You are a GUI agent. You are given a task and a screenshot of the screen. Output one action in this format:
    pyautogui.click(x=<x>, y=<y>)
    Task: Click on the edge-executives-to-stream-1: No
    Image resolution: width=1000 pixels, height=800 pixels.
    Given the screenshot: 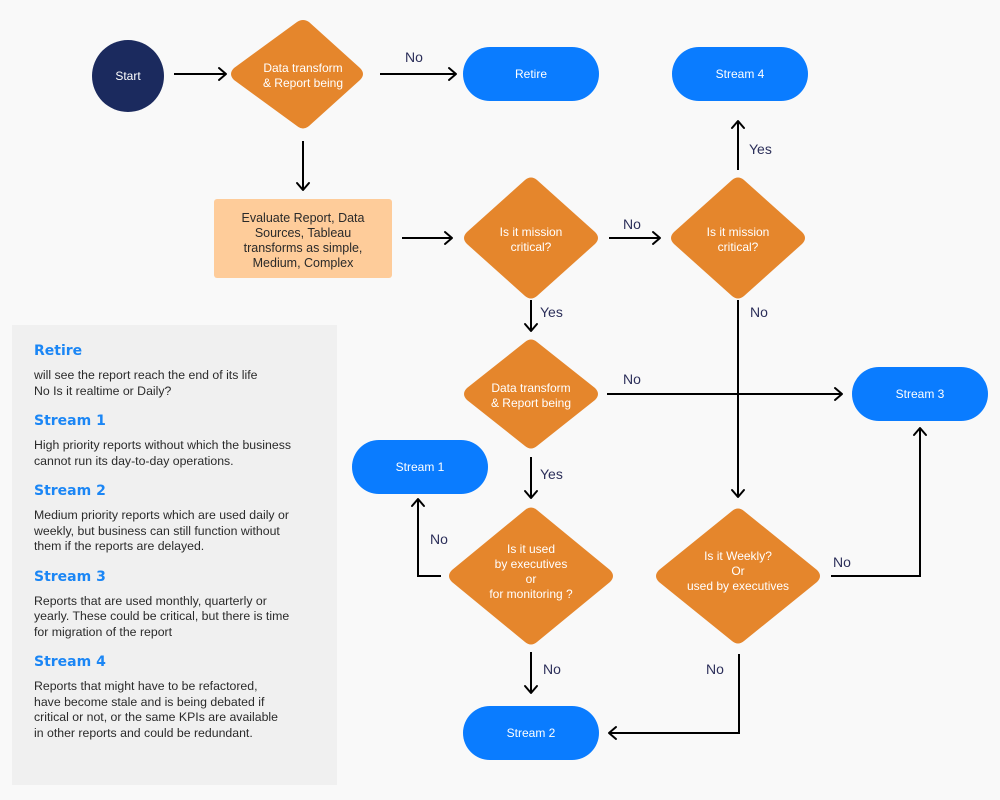 What is the action you would take?
    pyautogui.click(x=429, y=537)
    